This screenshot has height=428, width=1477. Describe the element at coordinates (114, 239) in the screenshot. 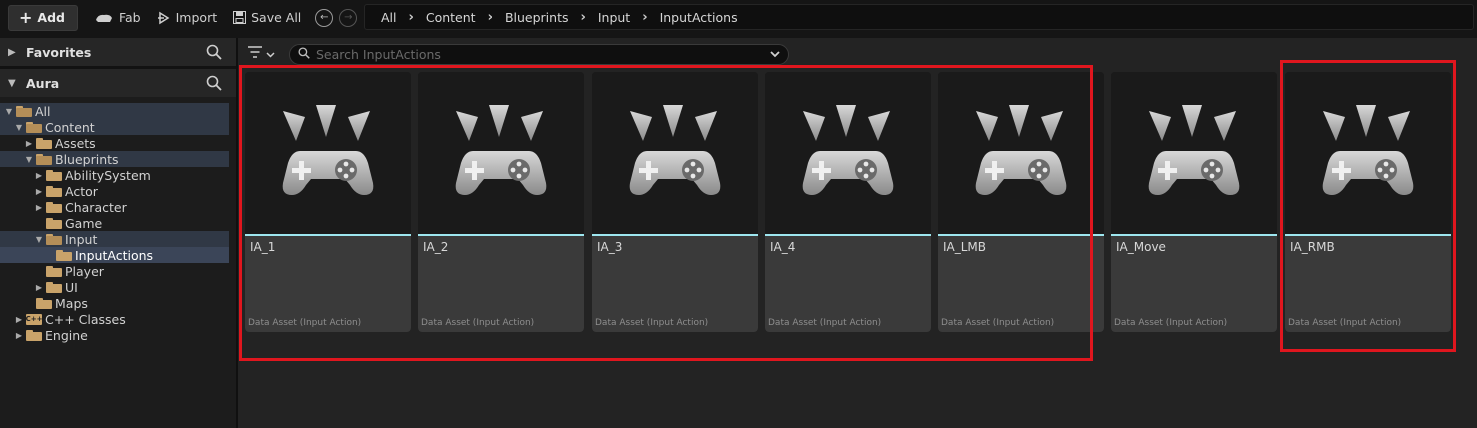

I see `tree-item: ▼ Input` at that location.